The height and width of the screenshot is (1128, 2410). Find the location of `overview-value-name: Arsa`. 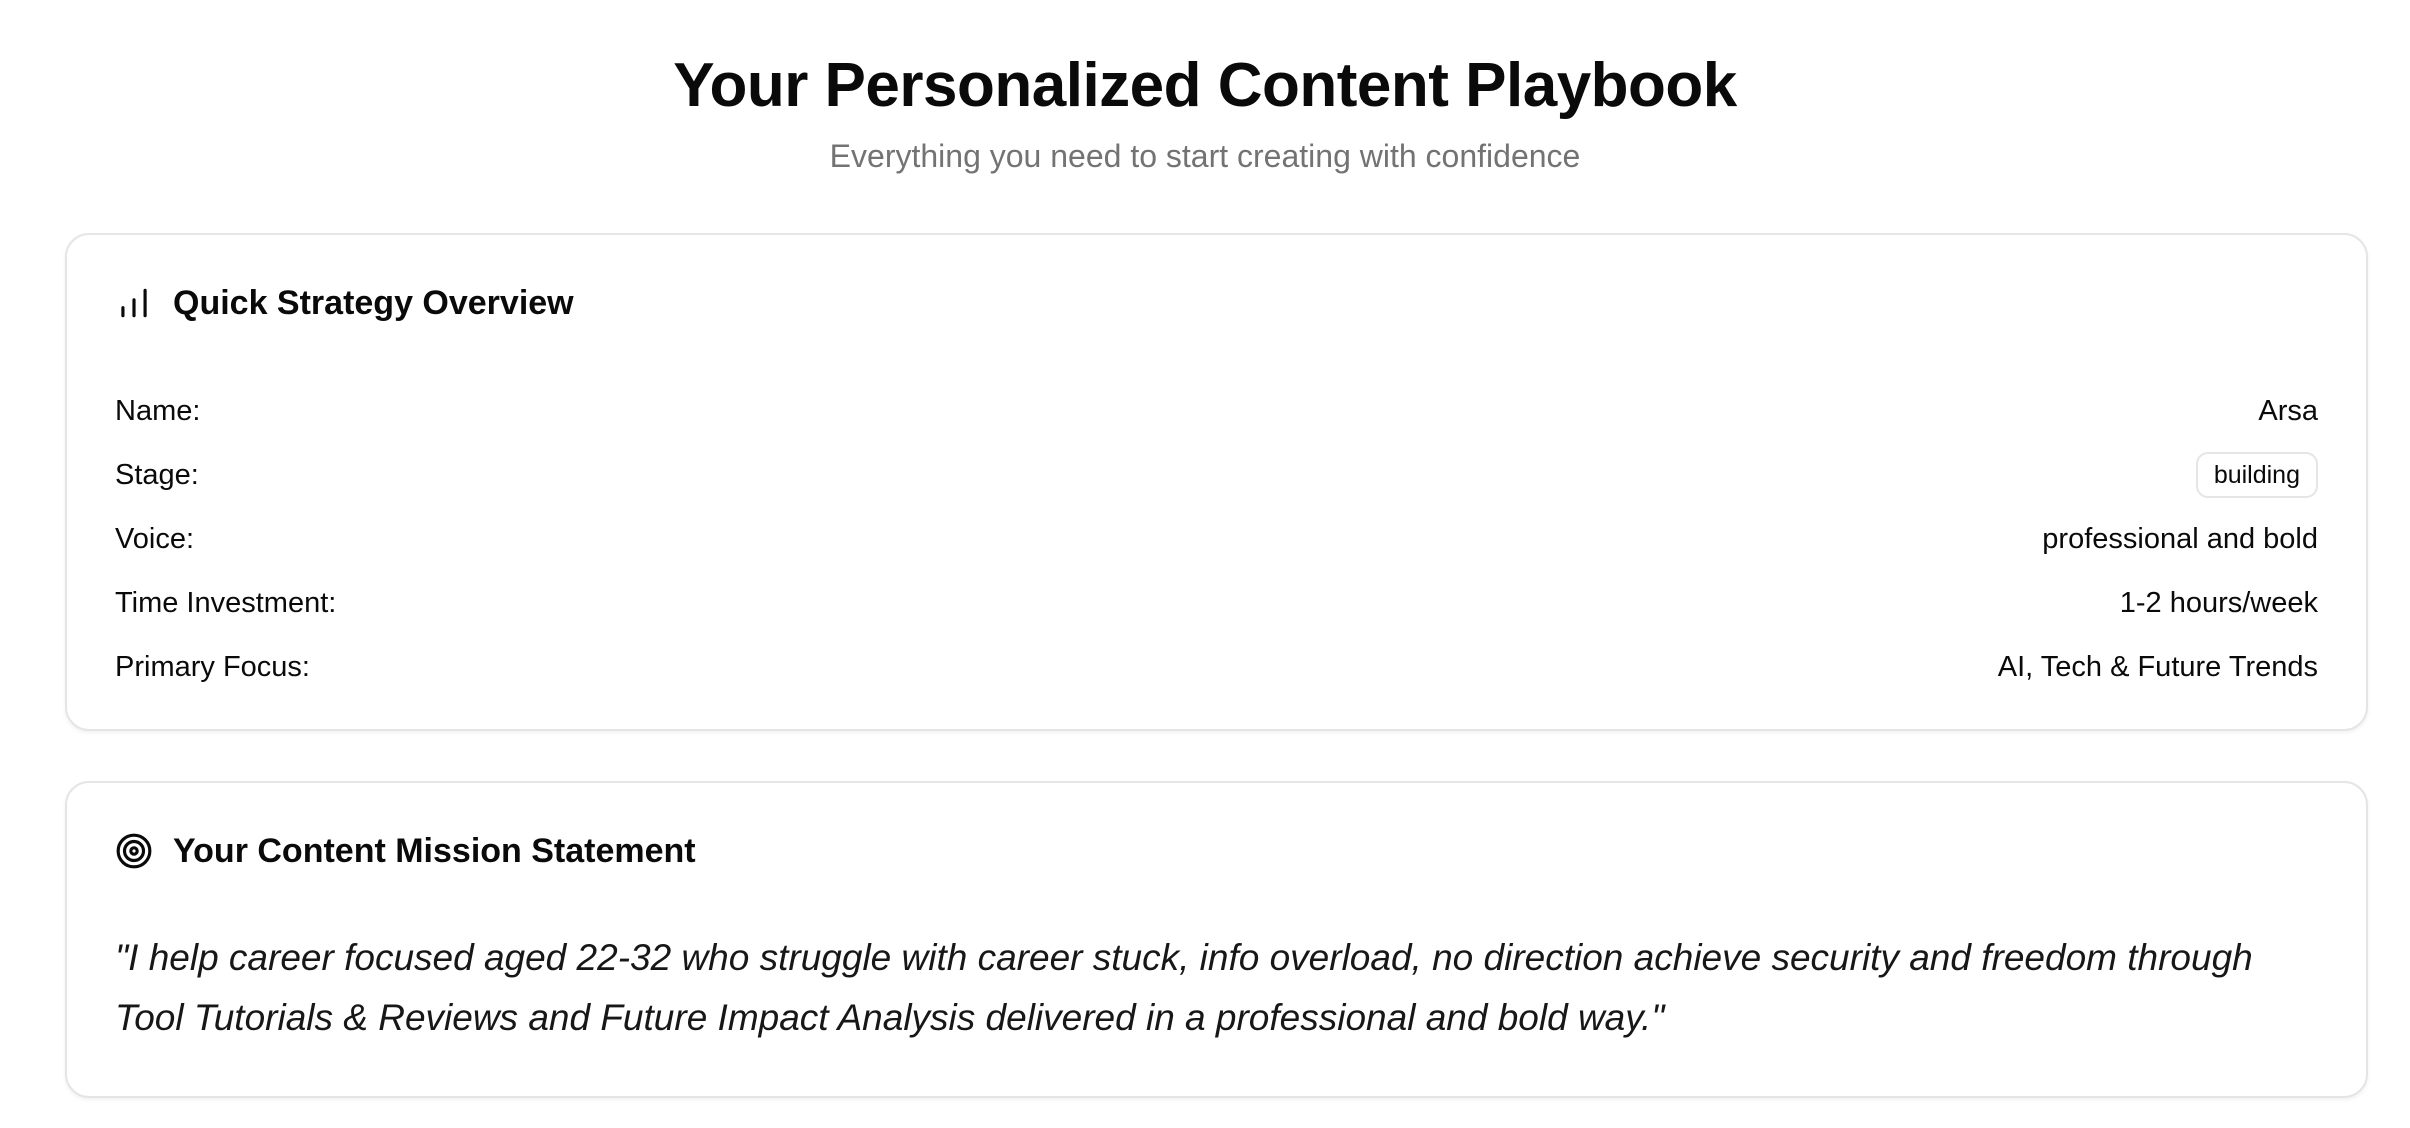

overview-value-name: Arsa is located at coordinates (2288, 411).